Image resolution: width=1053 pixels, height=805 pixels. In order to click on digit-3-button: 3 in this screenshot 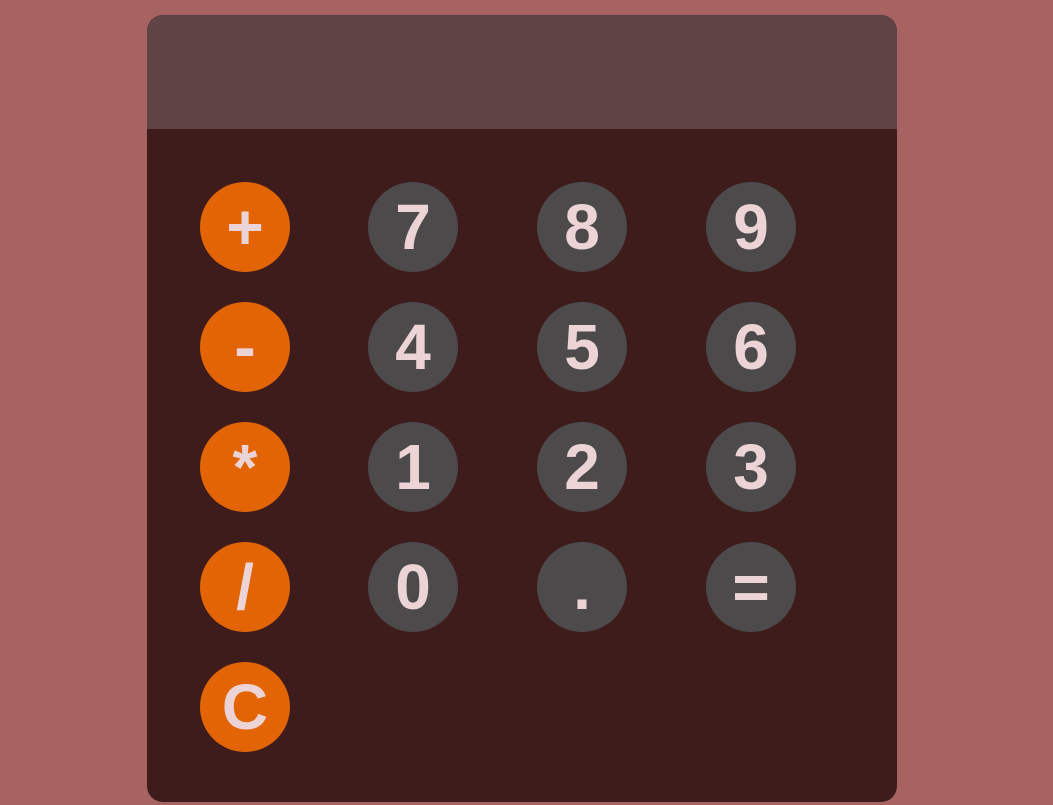, I will do `click(751, 467)`.